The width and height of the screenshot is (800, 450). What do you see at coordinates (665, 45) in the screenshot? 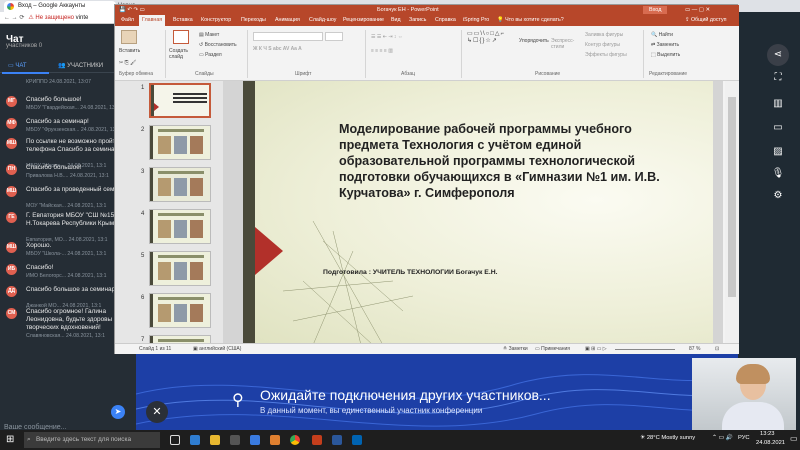
I see `replace-button: ⇄ Заменить` at bounding box center [665, 45].